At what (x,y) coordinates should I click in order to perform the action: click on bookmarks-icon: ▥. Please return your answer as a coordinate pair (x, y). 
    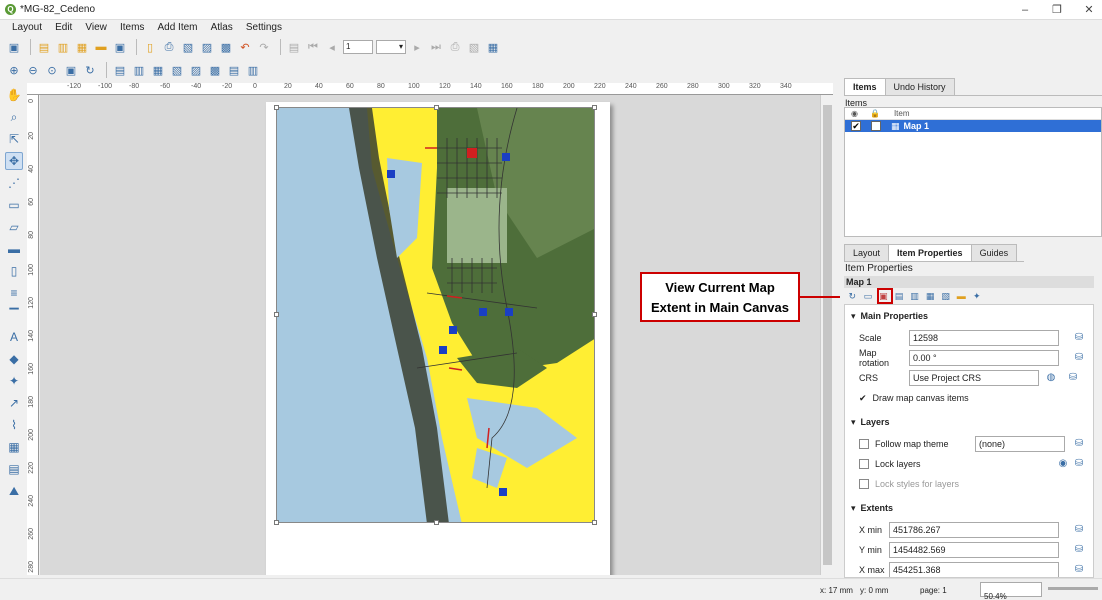
    Looking at the image, I should click on (914, 296).